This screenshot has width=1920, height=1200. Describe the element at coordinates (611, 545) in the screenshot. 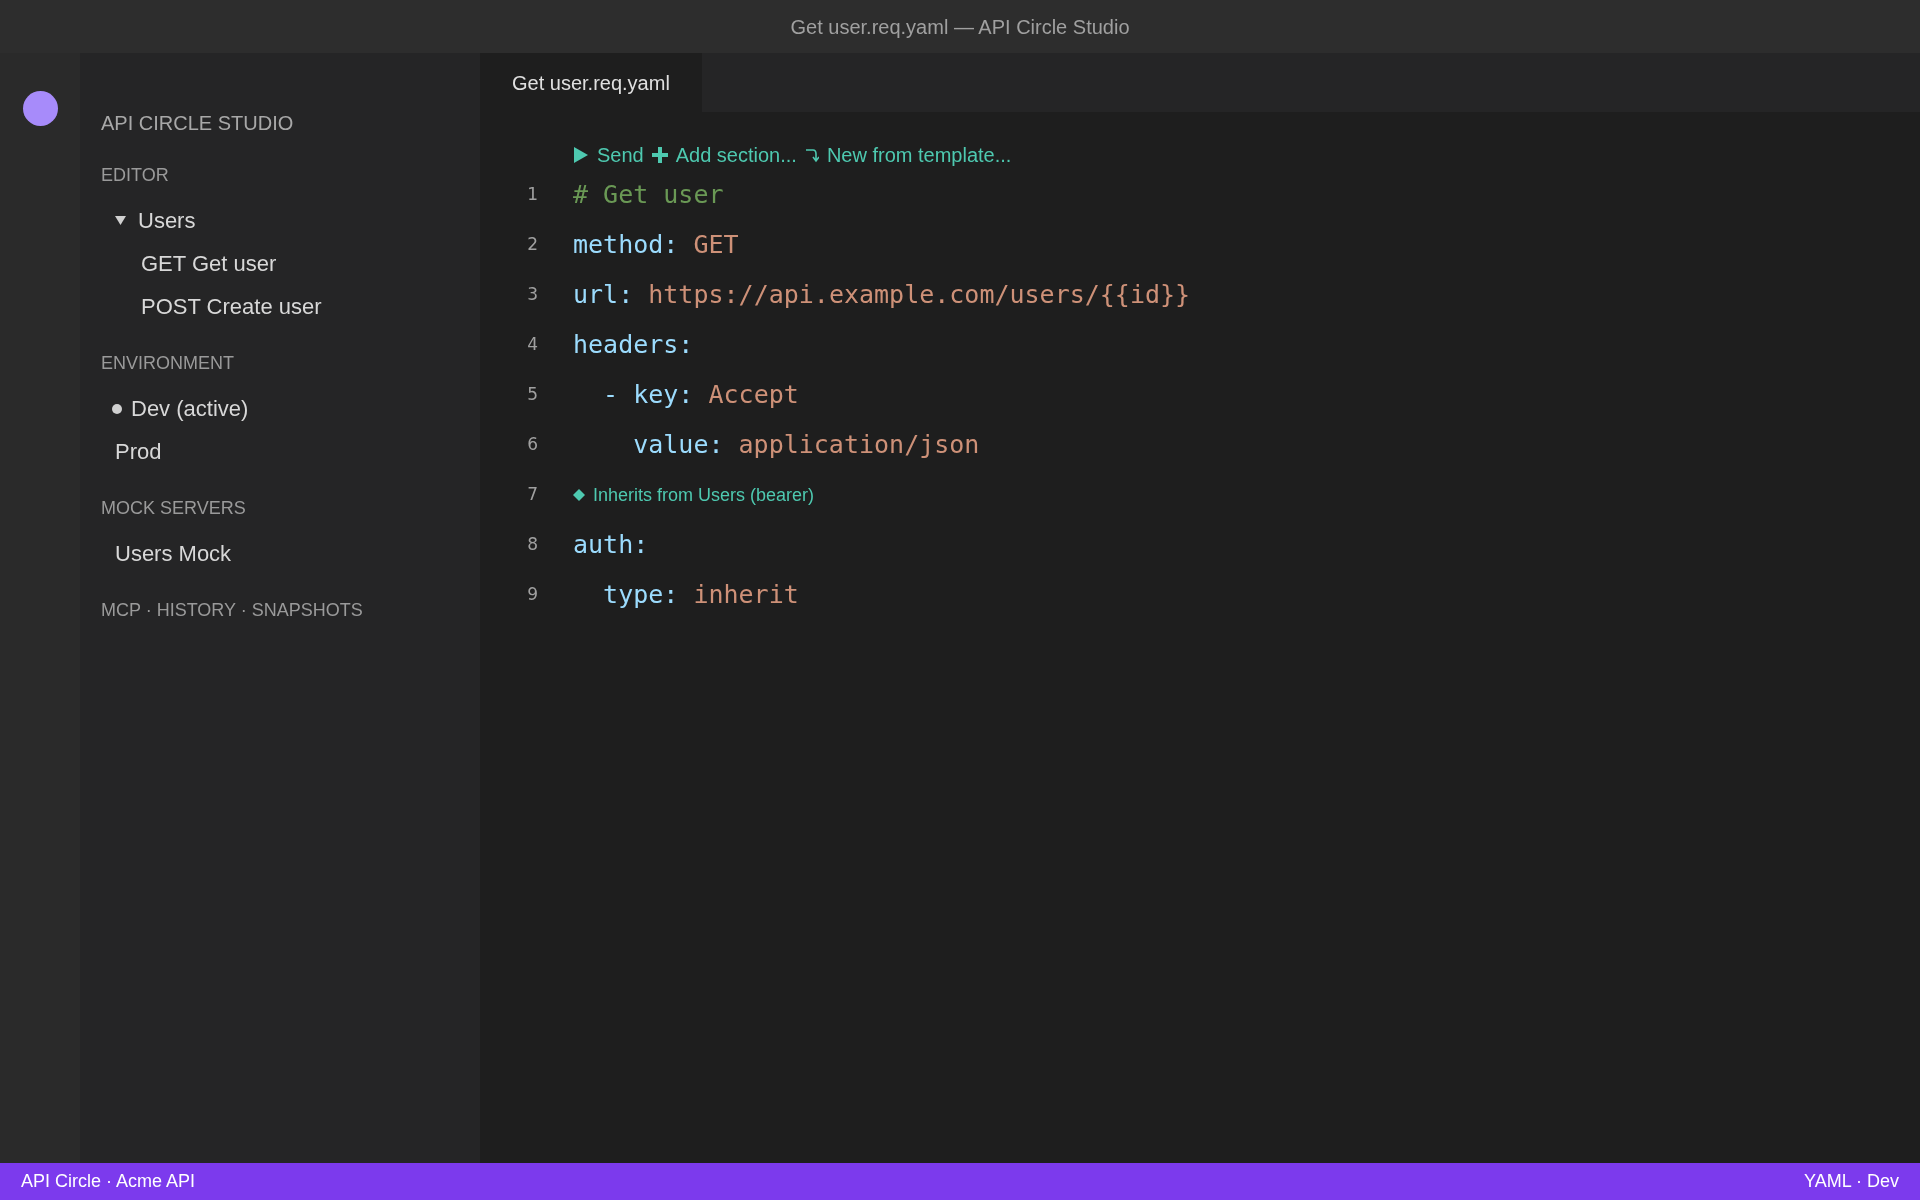

I see `code-line: auth:` at that location.